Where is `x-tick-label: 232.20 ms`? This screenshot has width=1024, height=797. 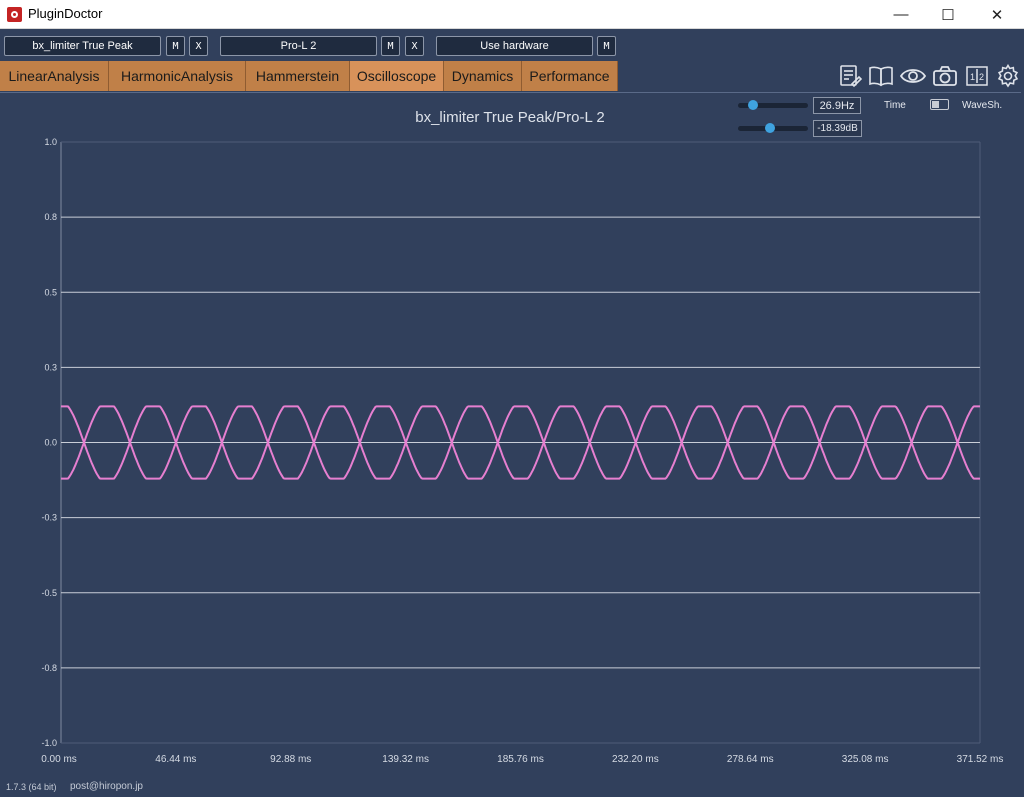 x-tick-label: 232.20 ms is located at coordinates (635, 759).